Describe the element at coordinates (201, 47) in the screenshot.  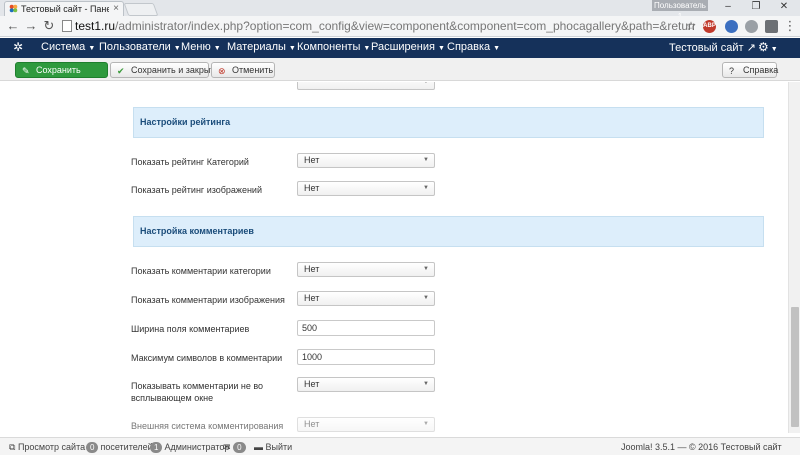
I see `menu-menus: Меню ▼` at that location.